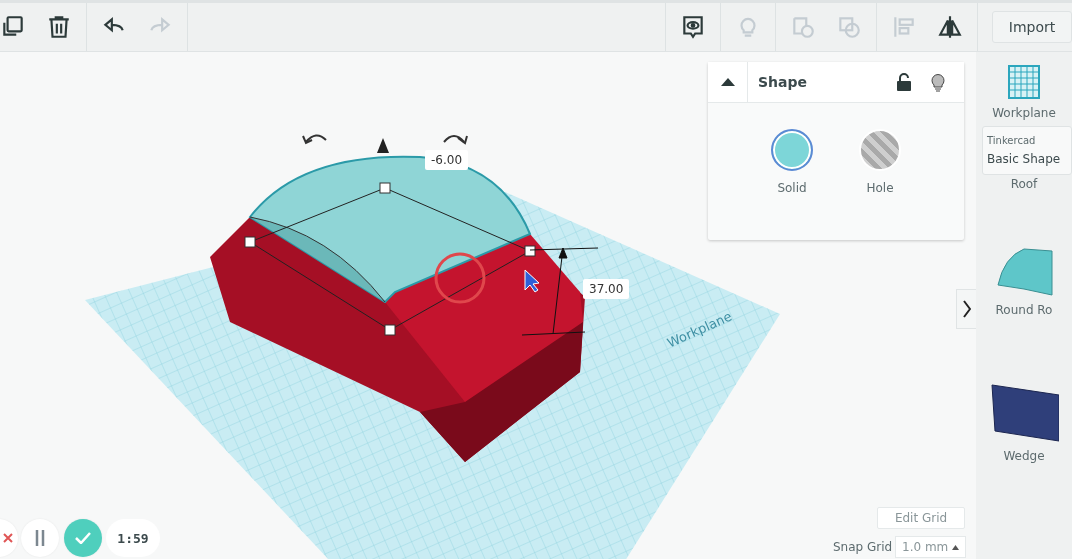 Image resolution: width=1072 pixels, height=559 pixels. What do you see at coordinates (133, 538) in the screenshot?
I see `timer: 1:59` at bounding box center [133, 538].